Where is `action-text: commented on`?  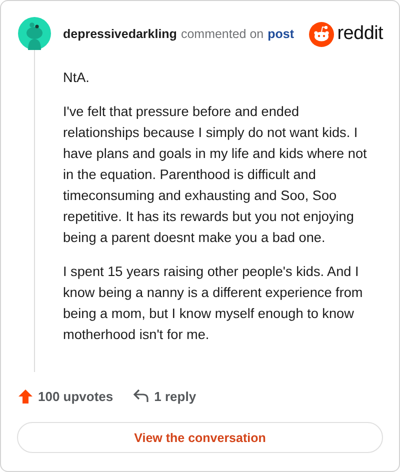
action-text: commented on is located at coordinates (222, 34).